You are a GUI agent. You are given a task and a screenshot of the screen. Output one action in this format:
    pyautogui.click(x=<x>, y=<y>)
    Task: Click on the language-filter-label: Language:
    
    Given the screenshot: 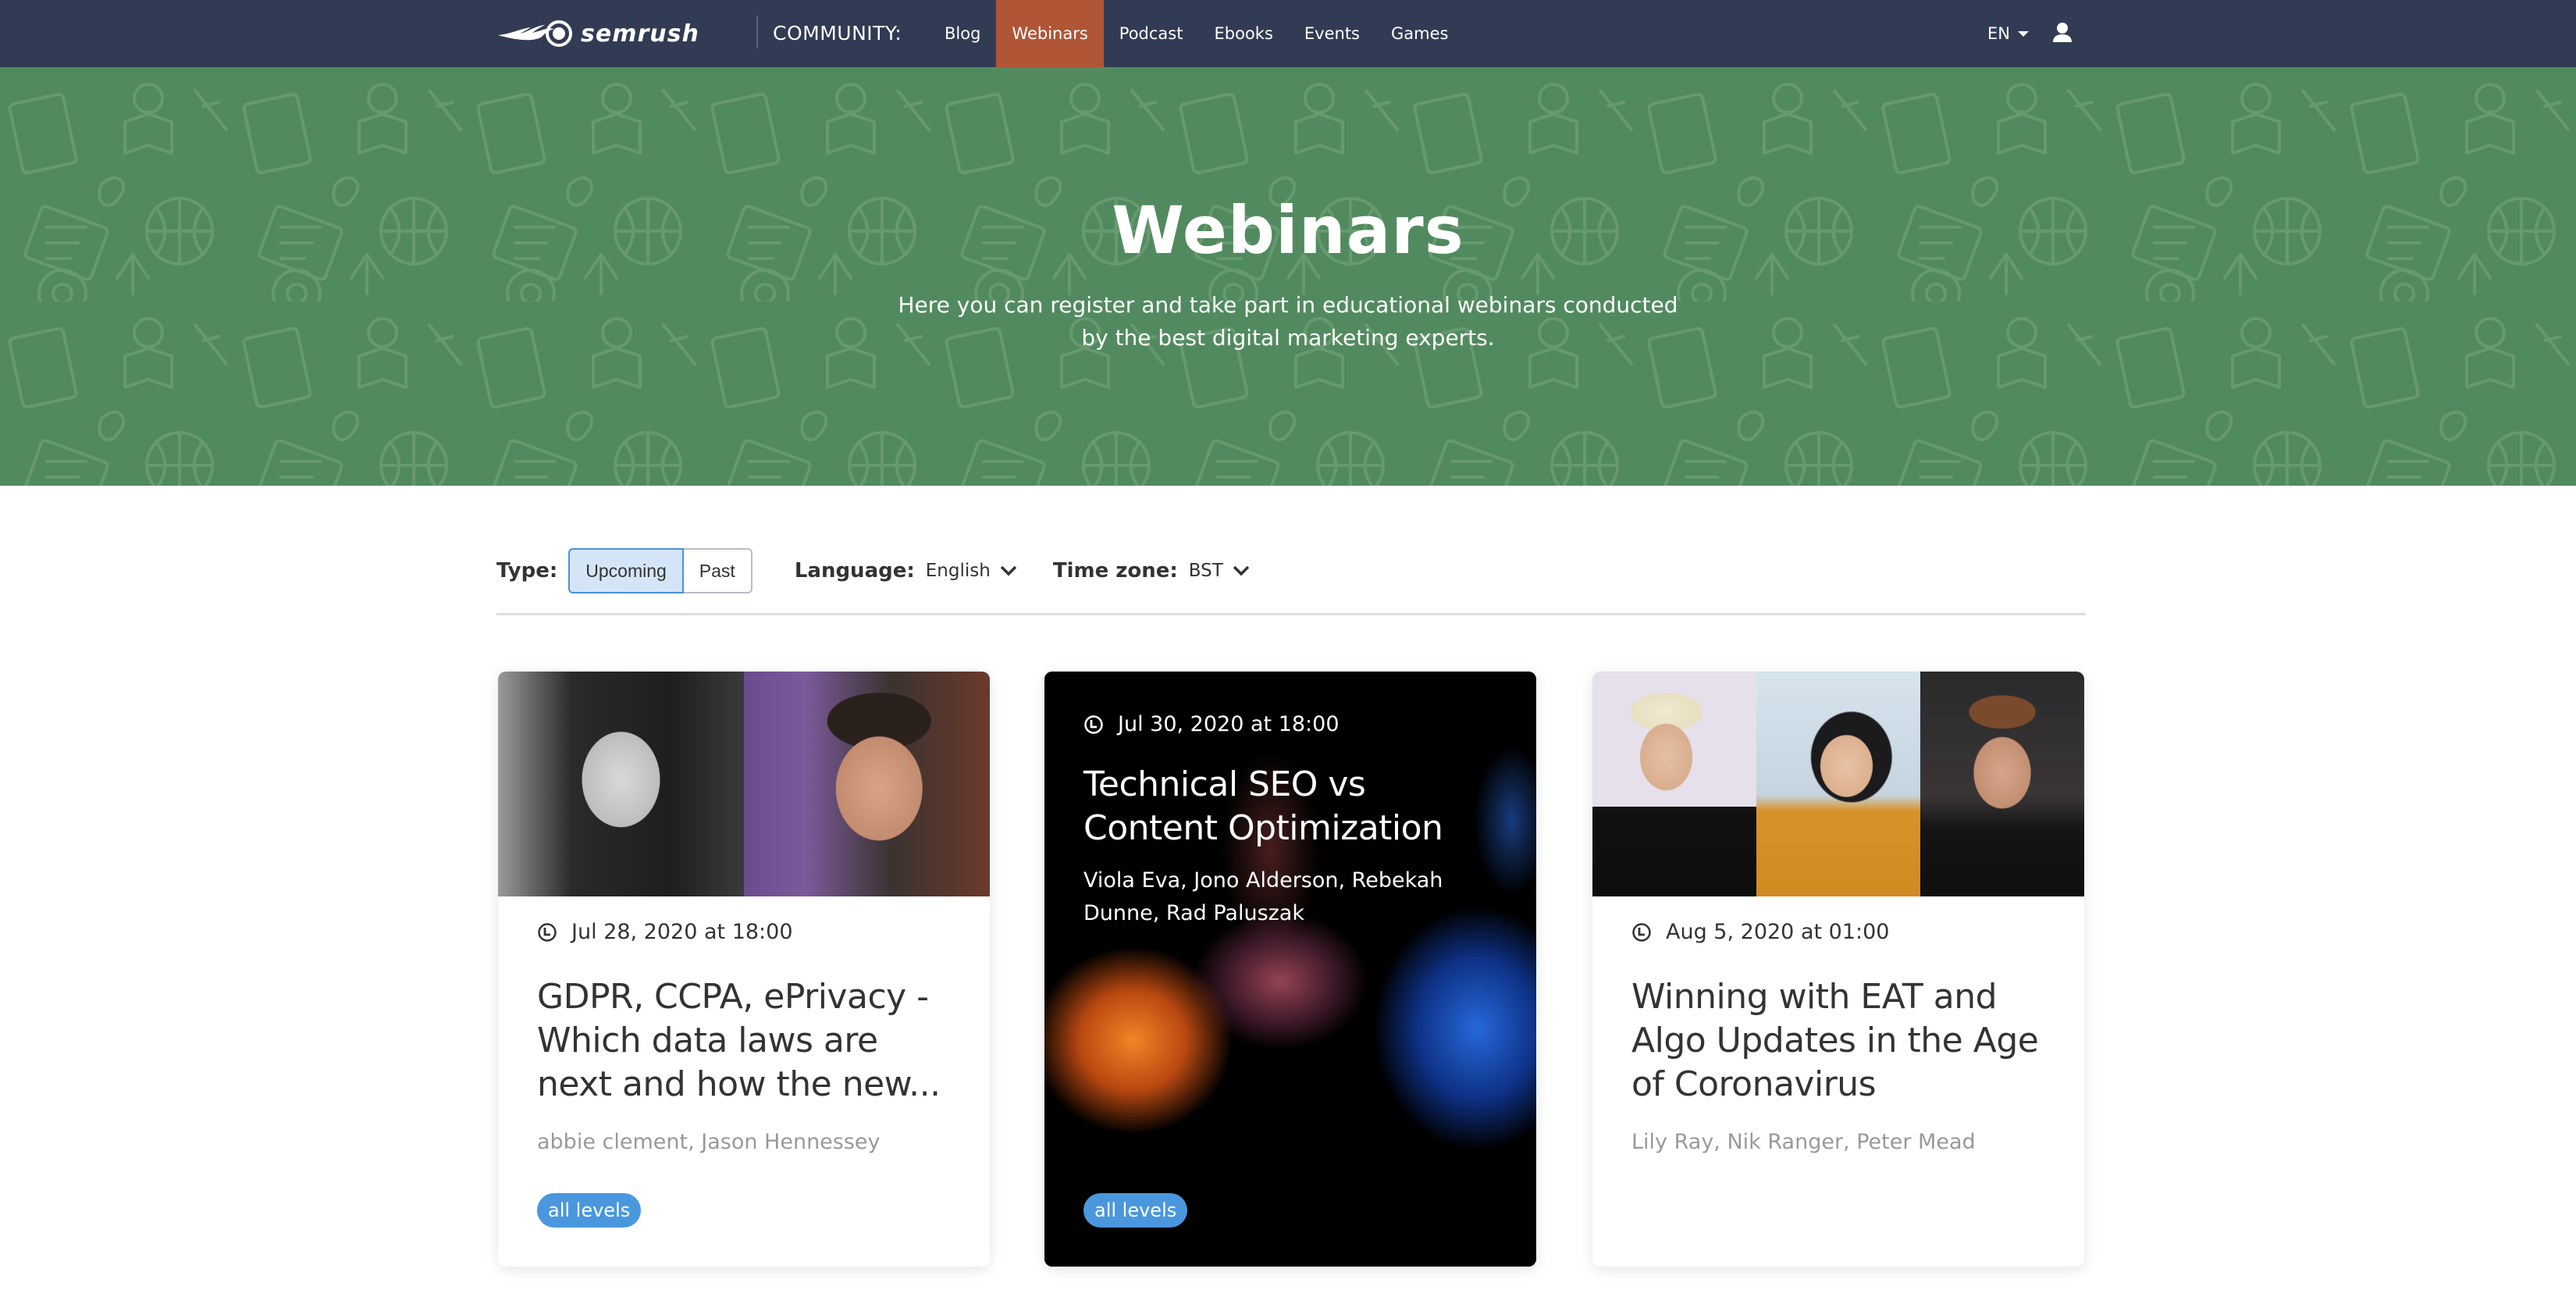 What is the action you would take?
    pyautogui.click(x=854, y=571)
    